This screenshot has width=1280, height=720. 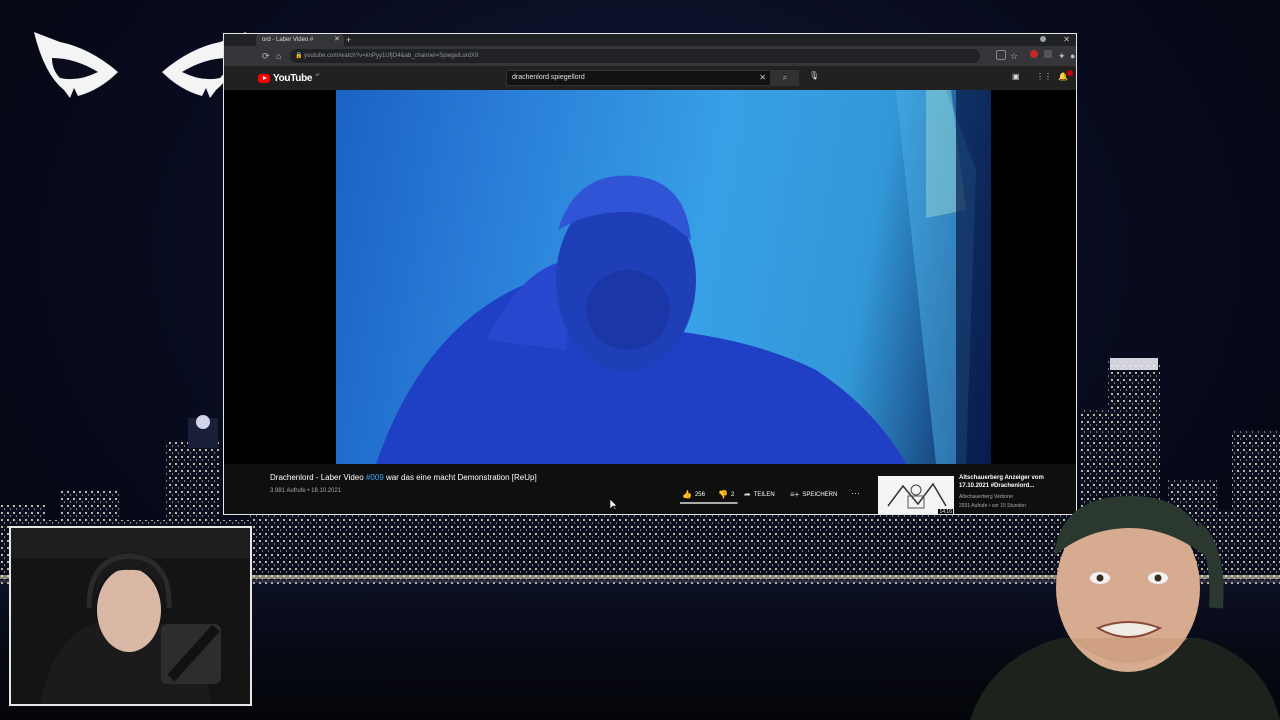 What do you see at coordinates (1062, 56) in the screenshot?
I see `puzzle-icon: ✦` at bounding box center [1062, 56].